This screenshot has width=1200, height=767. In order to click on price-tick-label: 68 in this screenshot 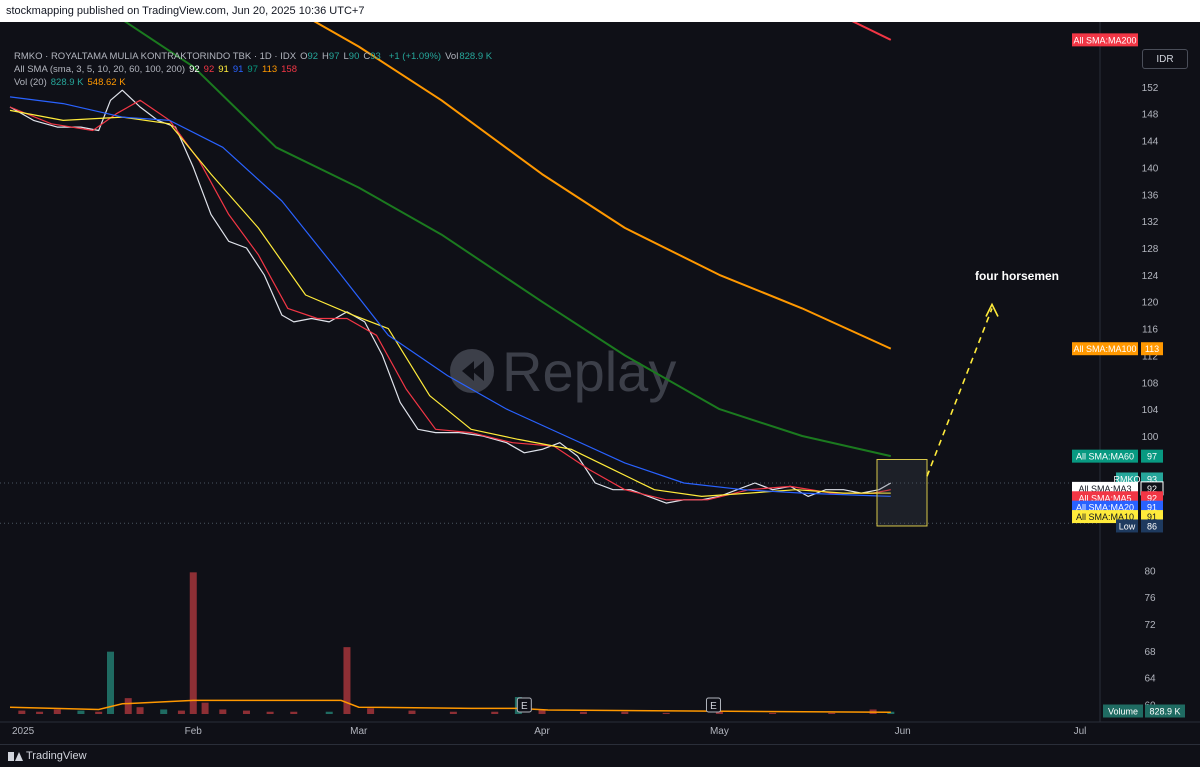, I will do `click(1150, 652)`.